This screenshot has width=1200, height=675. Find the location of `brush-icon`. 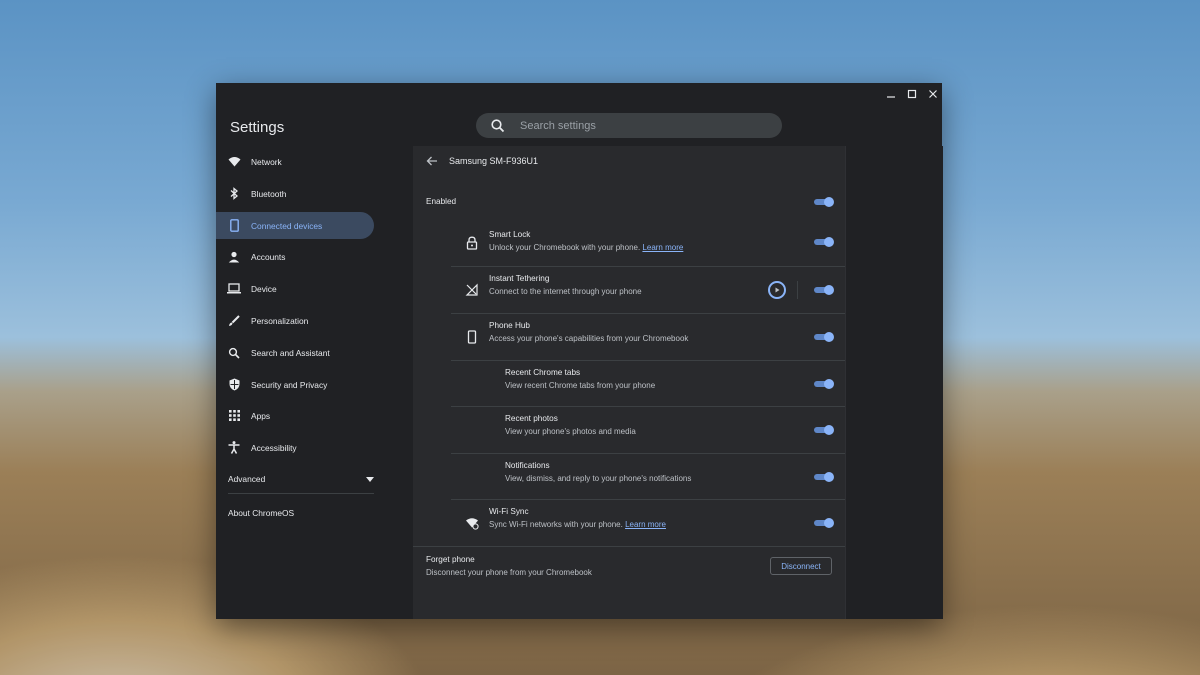

brush-icon is located at coordinates (234, 321).